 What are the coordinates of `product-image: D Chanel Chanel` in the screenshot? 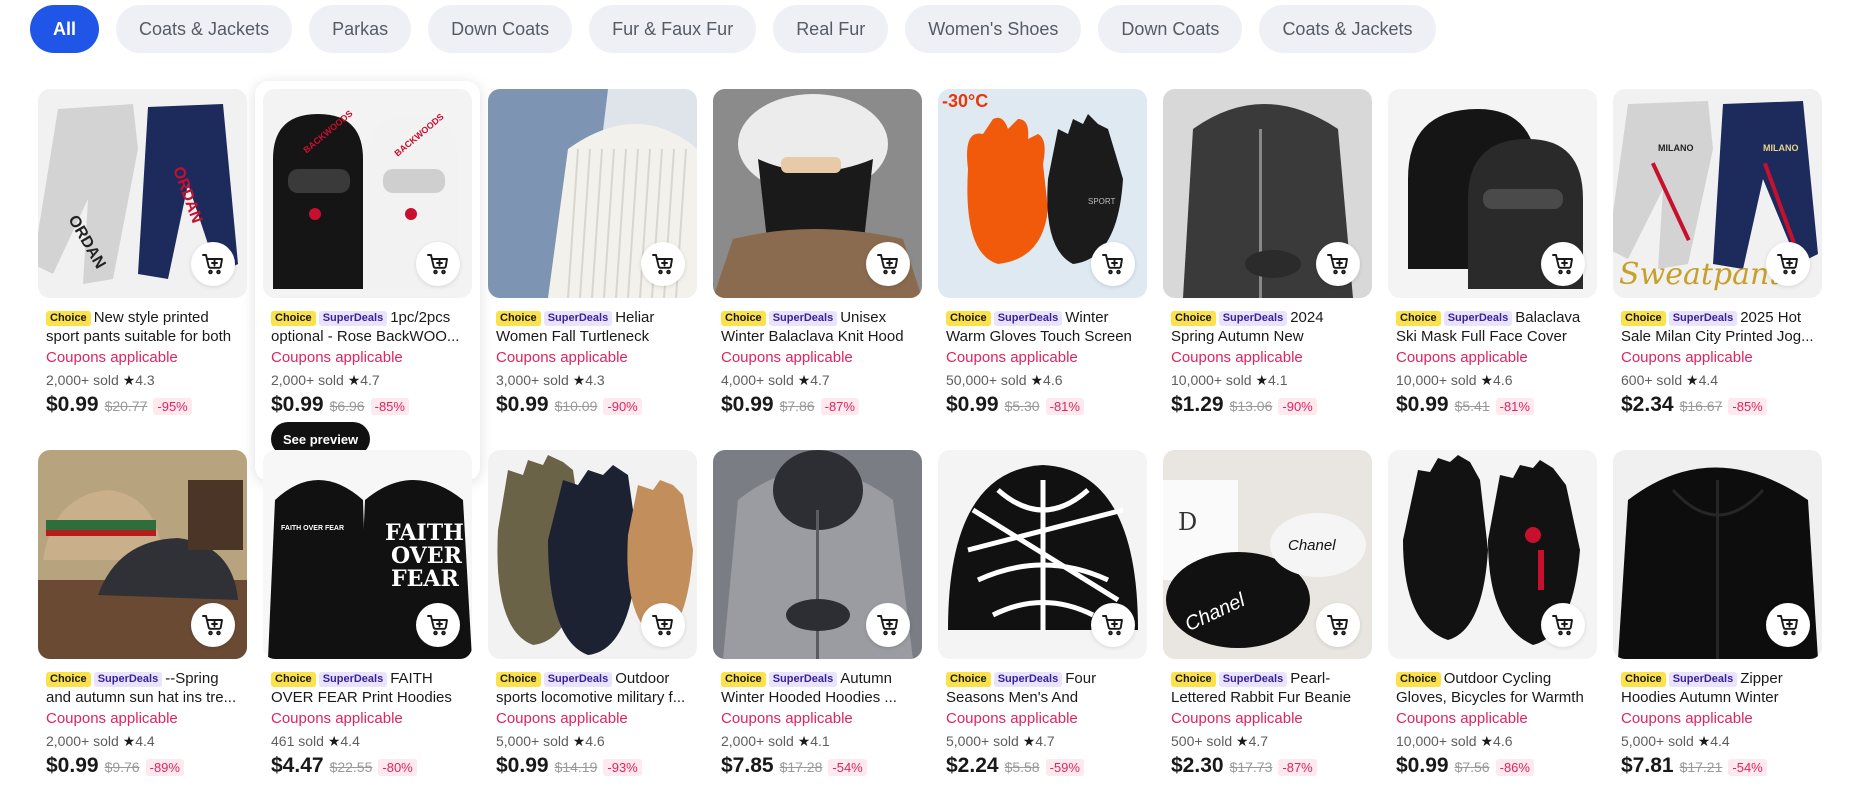 It's located at (1267, 554).